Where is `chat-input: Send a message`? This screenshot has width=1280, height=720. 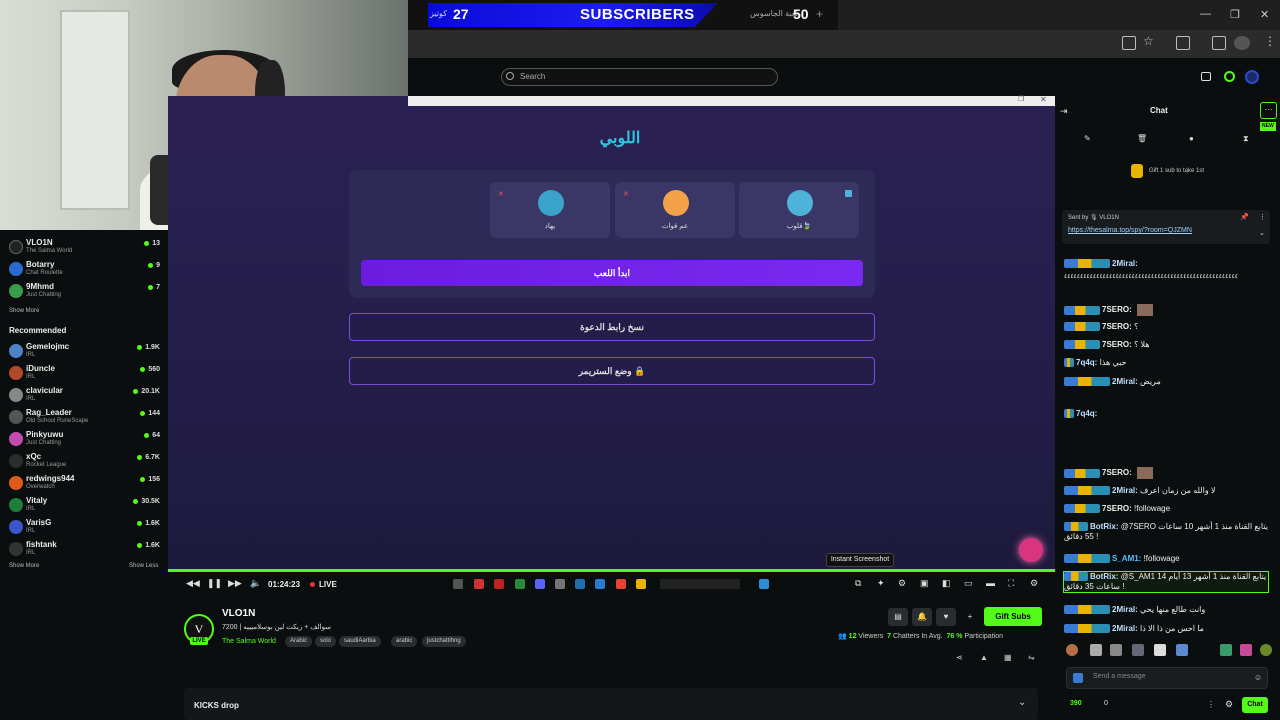 chat-input: Send a message is located at coordinates (1167, 678).